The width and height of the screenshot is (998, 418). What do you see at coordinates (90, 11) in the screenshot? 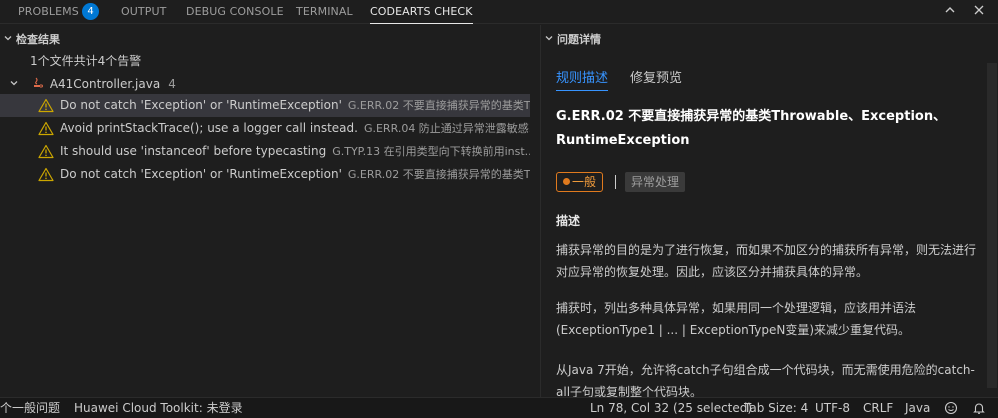
I see `problems-count-badge: 4` at bounding box center [90, 11].